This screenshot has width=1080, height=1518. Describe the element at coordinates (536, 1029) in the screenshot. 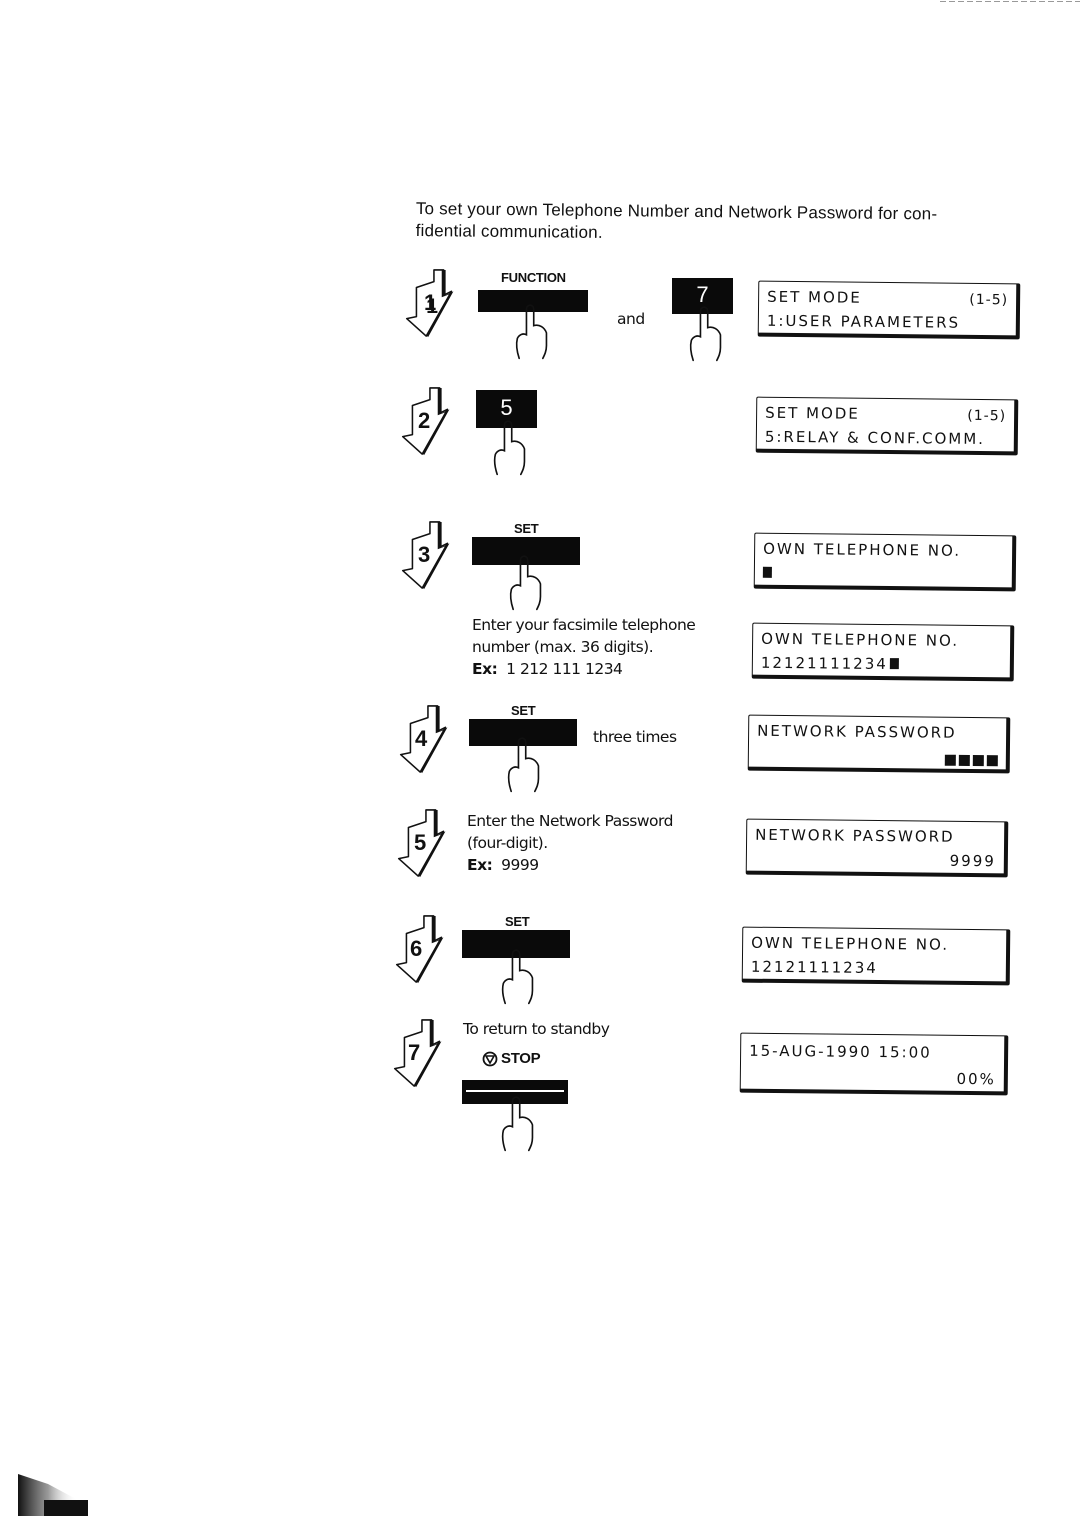

I see `step-7-note: To return to standby` at that location.